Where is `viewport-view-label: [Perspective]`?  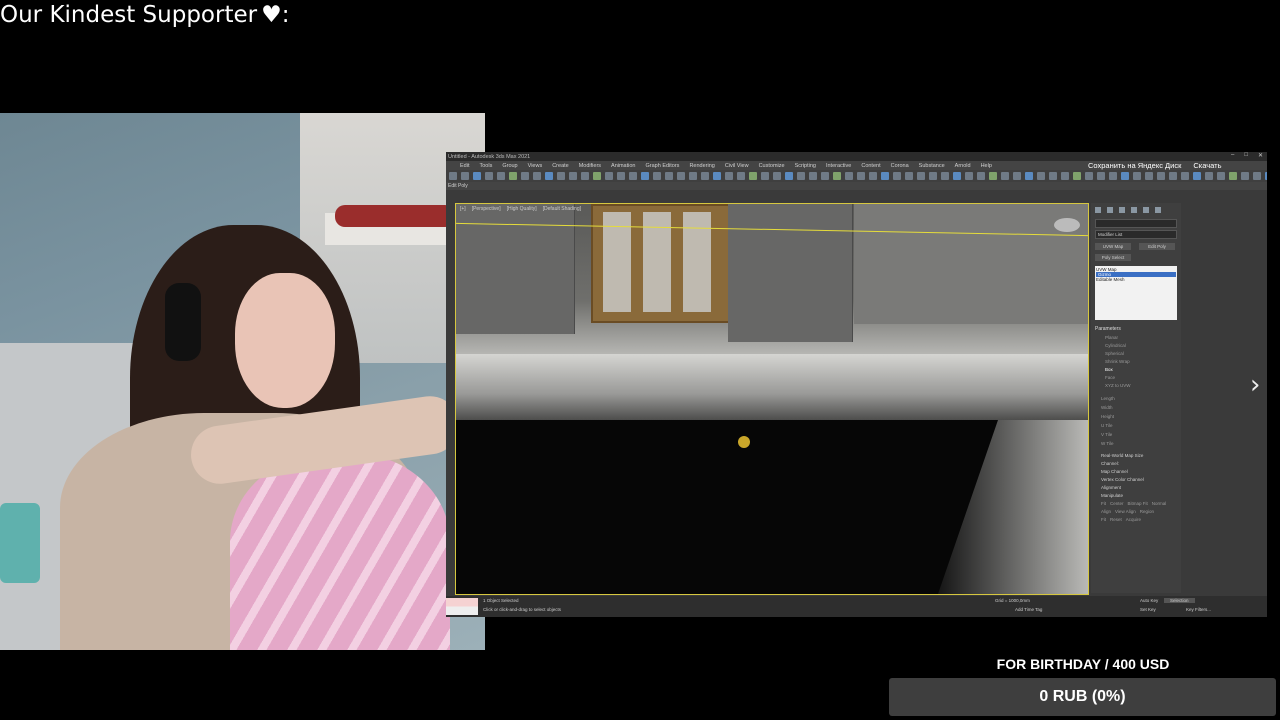 viewport-view-label: [Perspective] is located at coordinates (486, 209).